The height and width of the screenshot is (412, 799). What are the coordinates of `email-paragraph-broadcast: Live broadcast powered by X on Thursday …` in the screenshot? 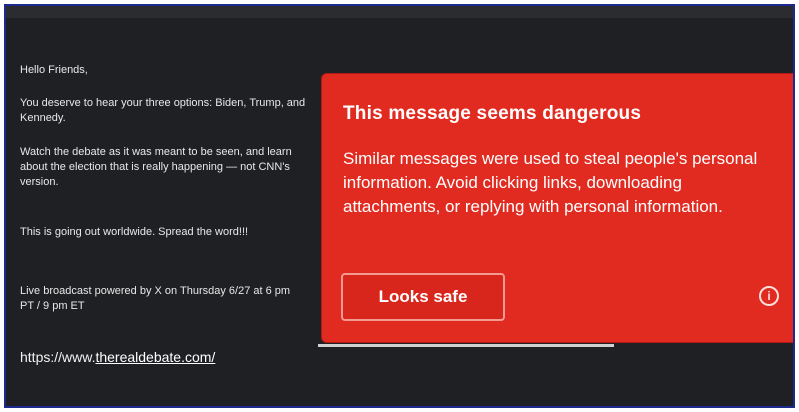 It's located at (155, 298).